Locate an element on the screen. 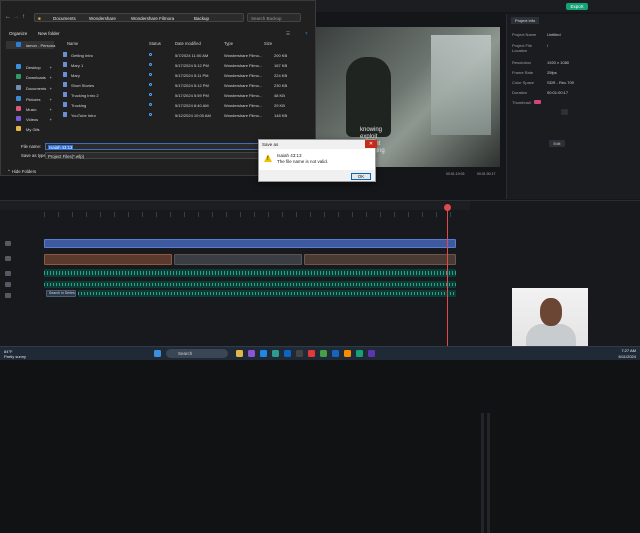  file-name-label: File name: is located at coordinates (31, 146).